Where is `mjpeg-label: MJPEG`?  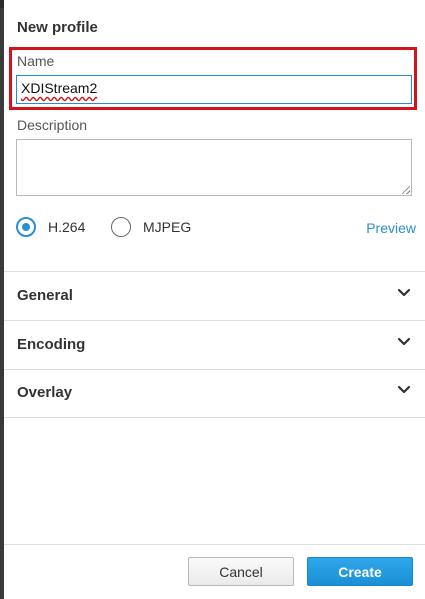
mjpeg-label: MJPEG is located at coordinates (167, 227).